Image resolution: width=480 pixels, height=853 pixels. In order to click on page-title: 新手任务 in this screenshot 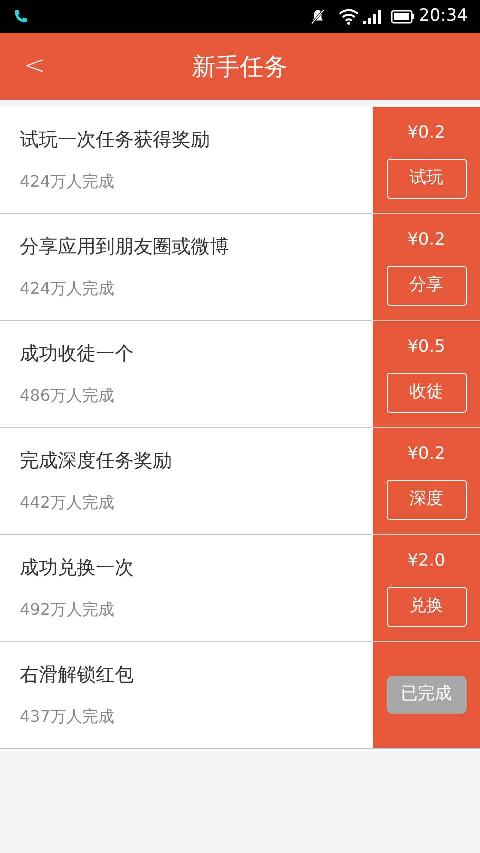, I will do `click(240, 67)`.